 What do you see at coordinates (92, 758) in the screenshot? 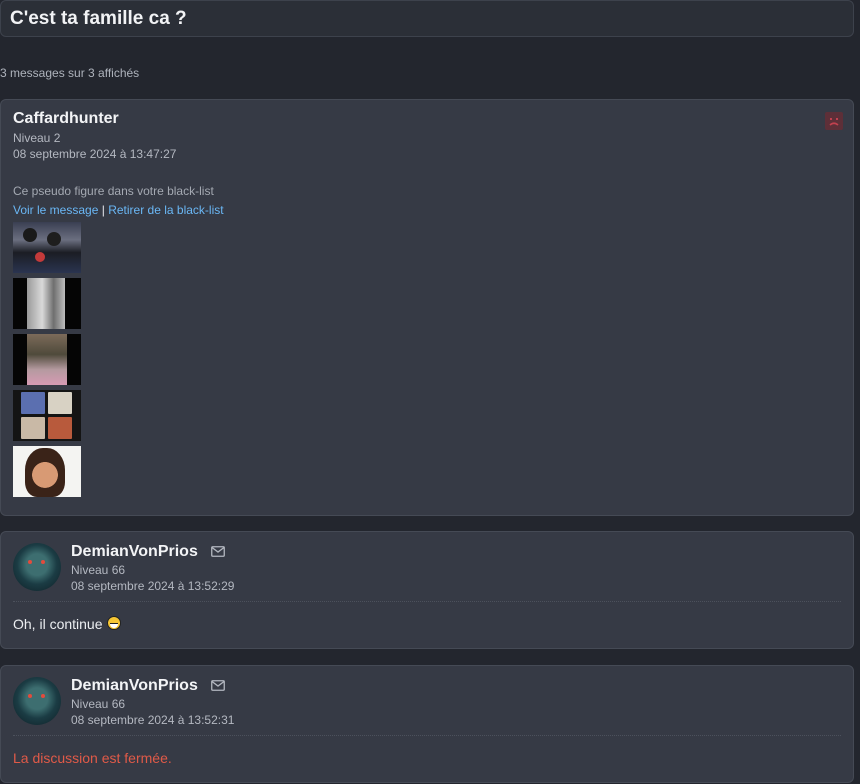
I see `discussion-closed-message: La discussion est fermée.` at bounding box center [92, 758].